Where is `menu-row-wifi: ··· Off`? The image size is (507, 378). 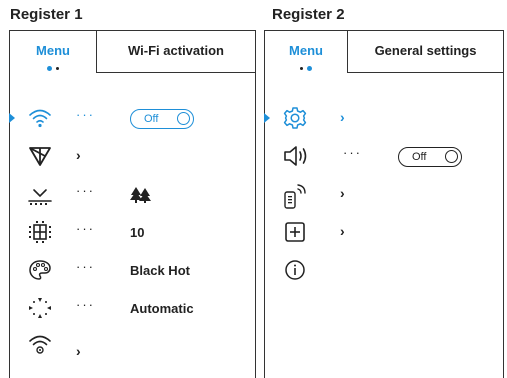
menu-row-wifi: ··· Off is located at coordinates (132, 118).